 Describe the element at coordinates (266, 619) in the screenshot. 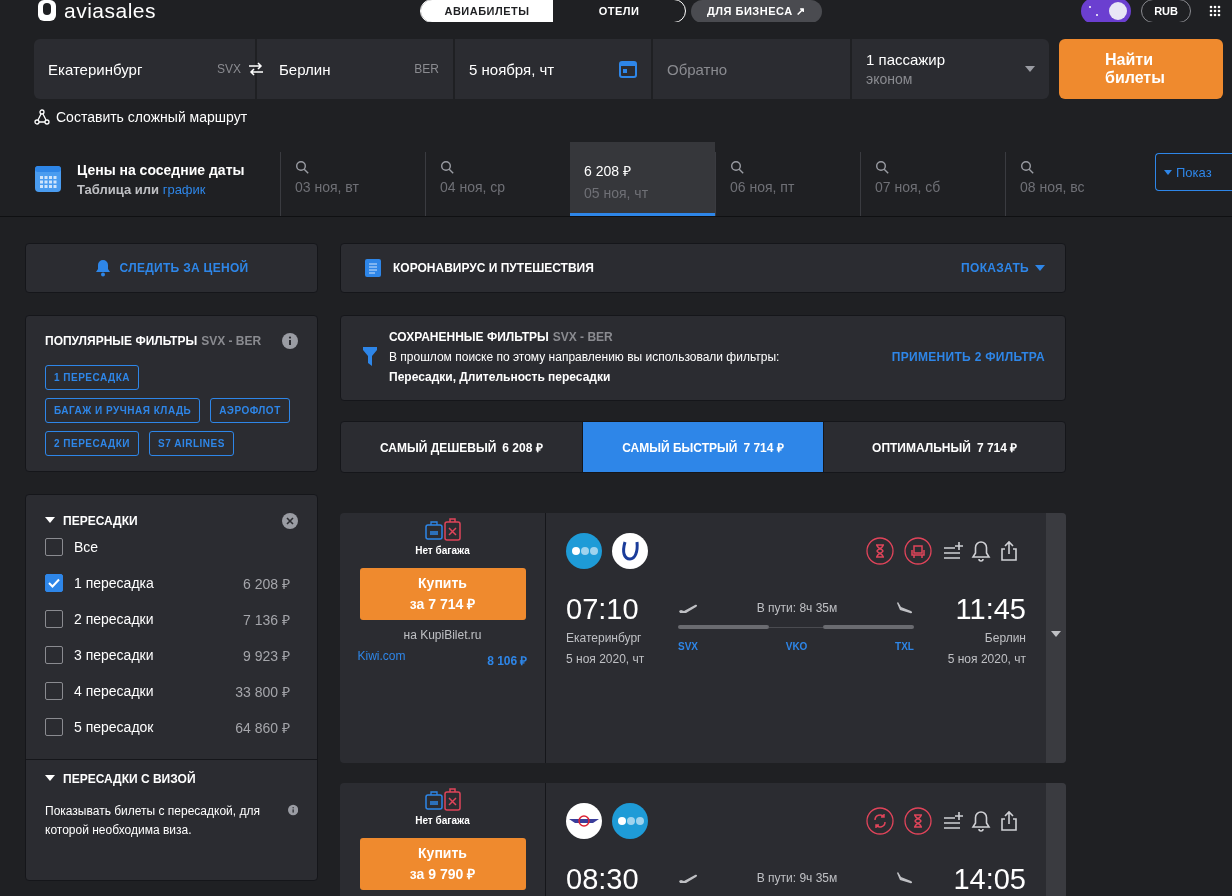

I see `option-price: 7 136 ₽` at that location.